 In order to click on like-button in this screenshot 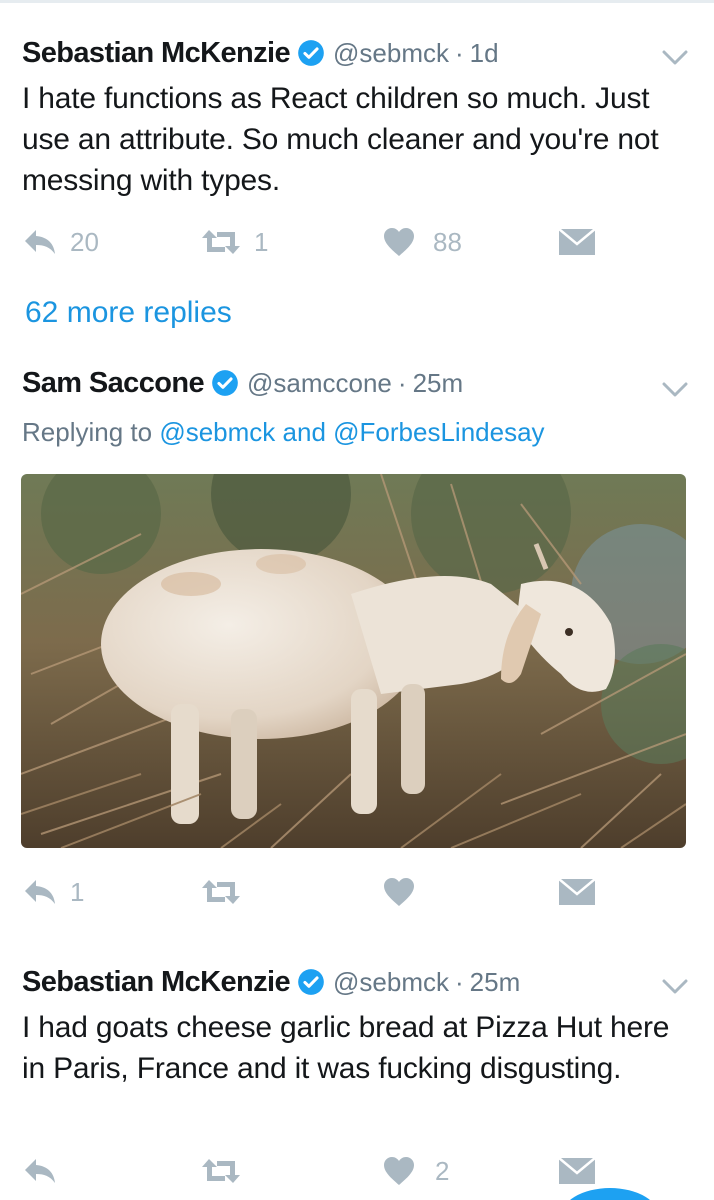, I will do `click(405, 892)`.